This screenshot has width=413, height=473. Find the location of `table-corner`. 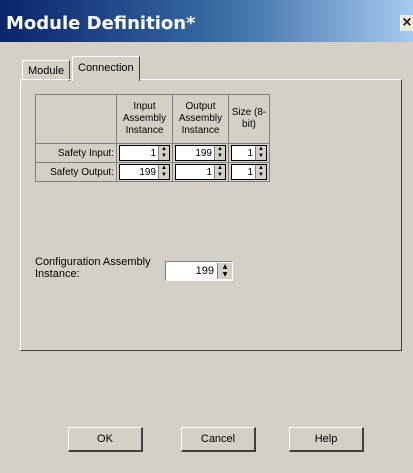

table-corner is located at coordinates (76, 119).